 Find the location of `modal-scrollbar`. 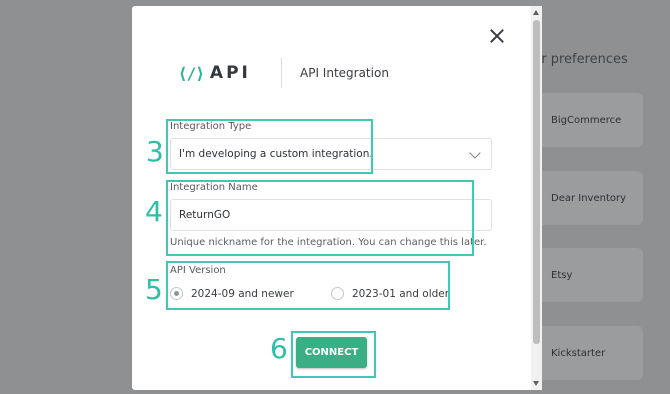

modal-scrollbar is located at coordinates (536, 198).